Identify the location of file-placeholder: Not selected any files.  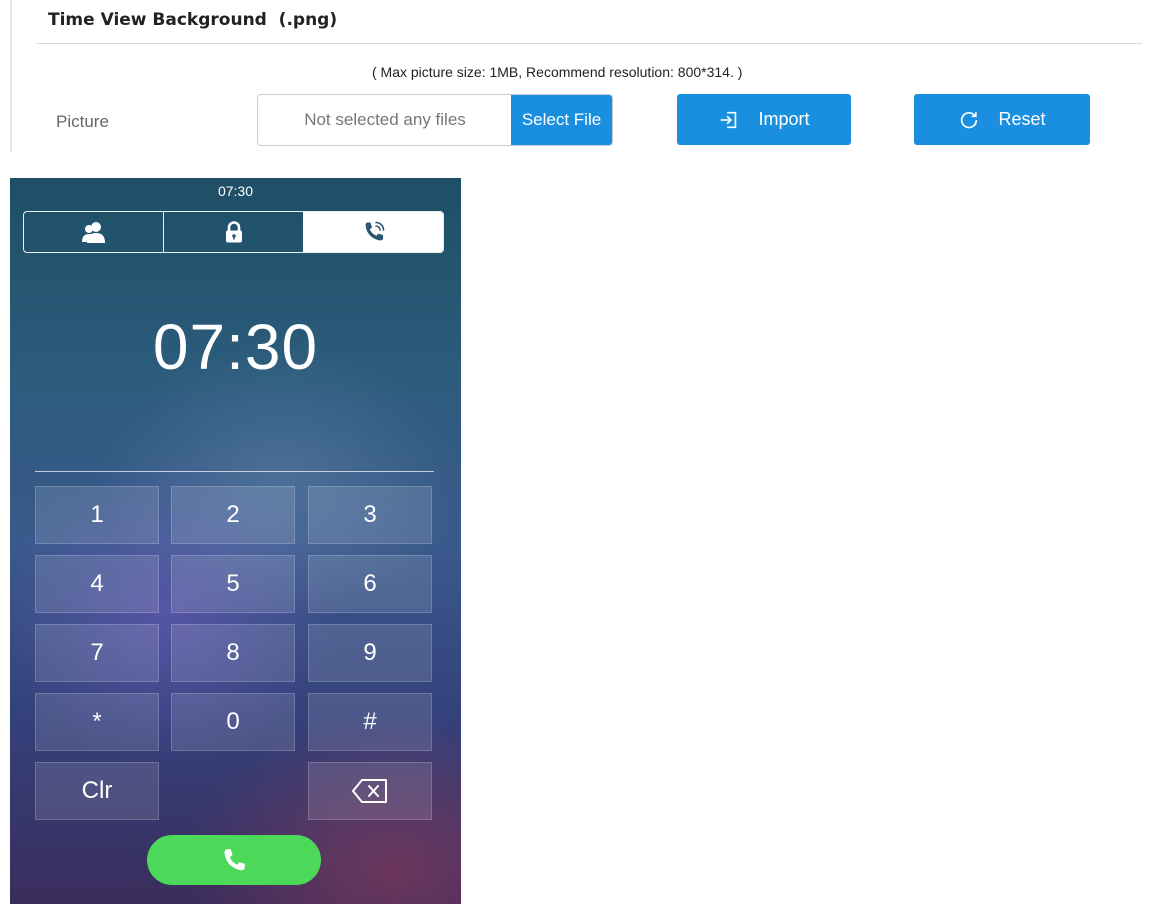
(385, 119).